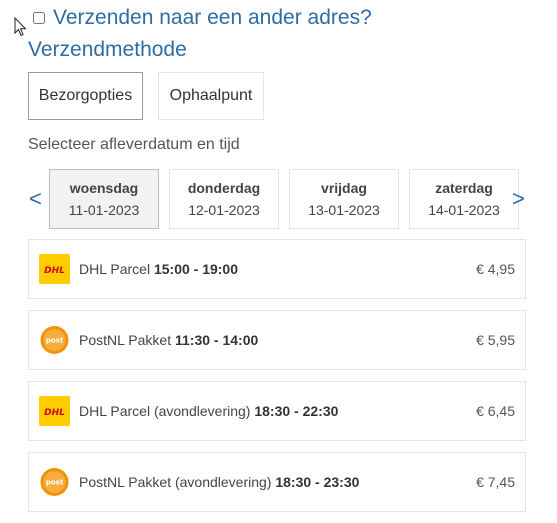  I want to click on tab-pickup-point: Ophaalpunt, so click(211, 96).